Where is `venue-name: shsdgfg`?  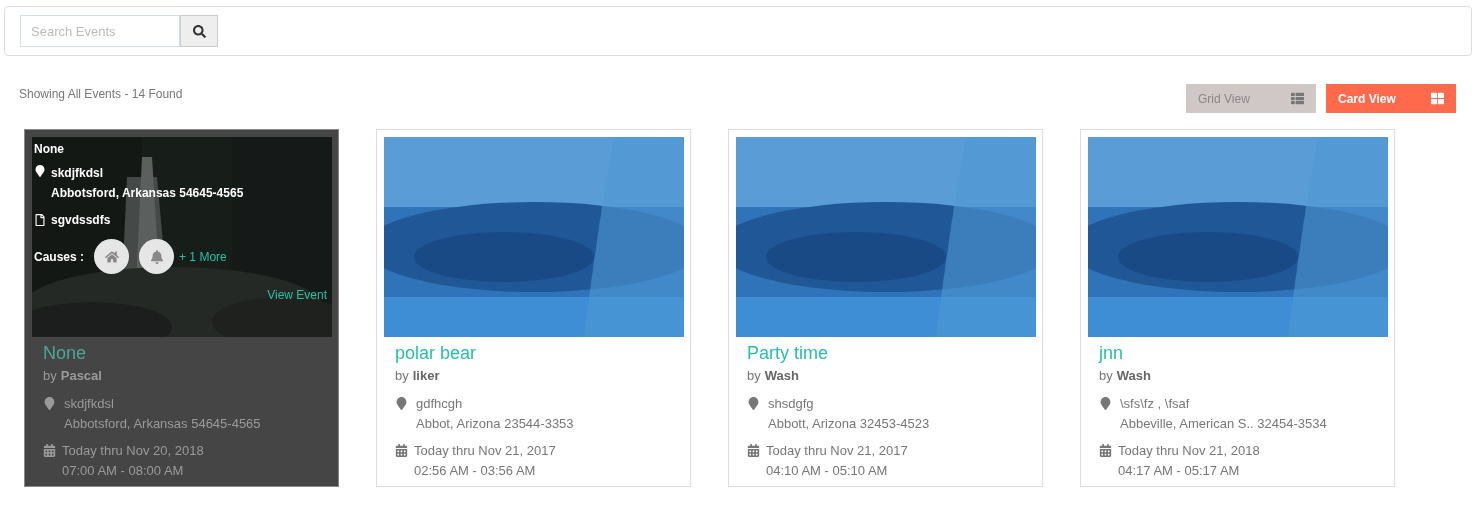
venue-name: shsdgfg is located at coordinates (791, 403).